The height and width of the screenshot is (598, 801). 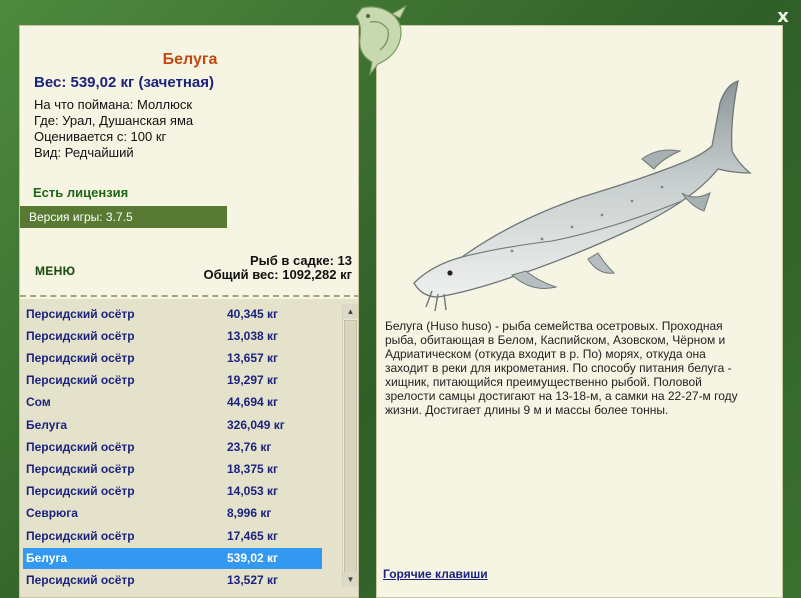 What do you see at coordinates (172, 580) in the screenshot?
I see `catch-list-item: Персидский осётр 13,527 кг` at bounding box center [172, 580].